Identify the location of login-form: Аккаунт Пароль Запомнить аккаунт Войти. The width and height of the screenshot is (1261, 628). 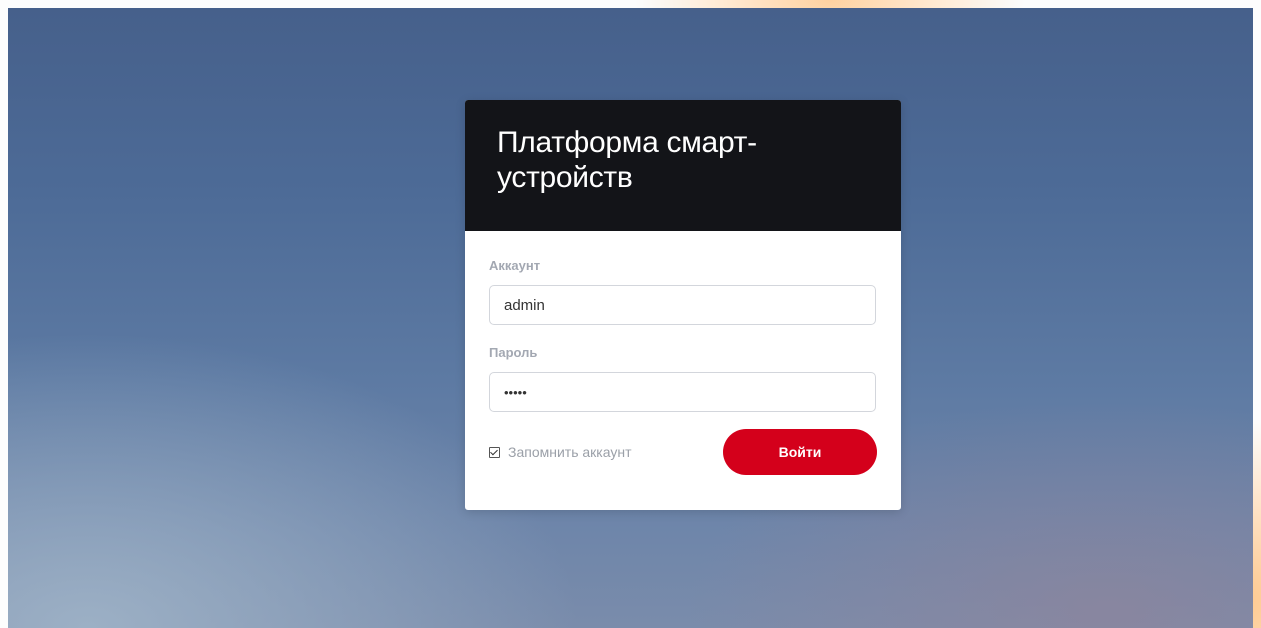
(683, 354).